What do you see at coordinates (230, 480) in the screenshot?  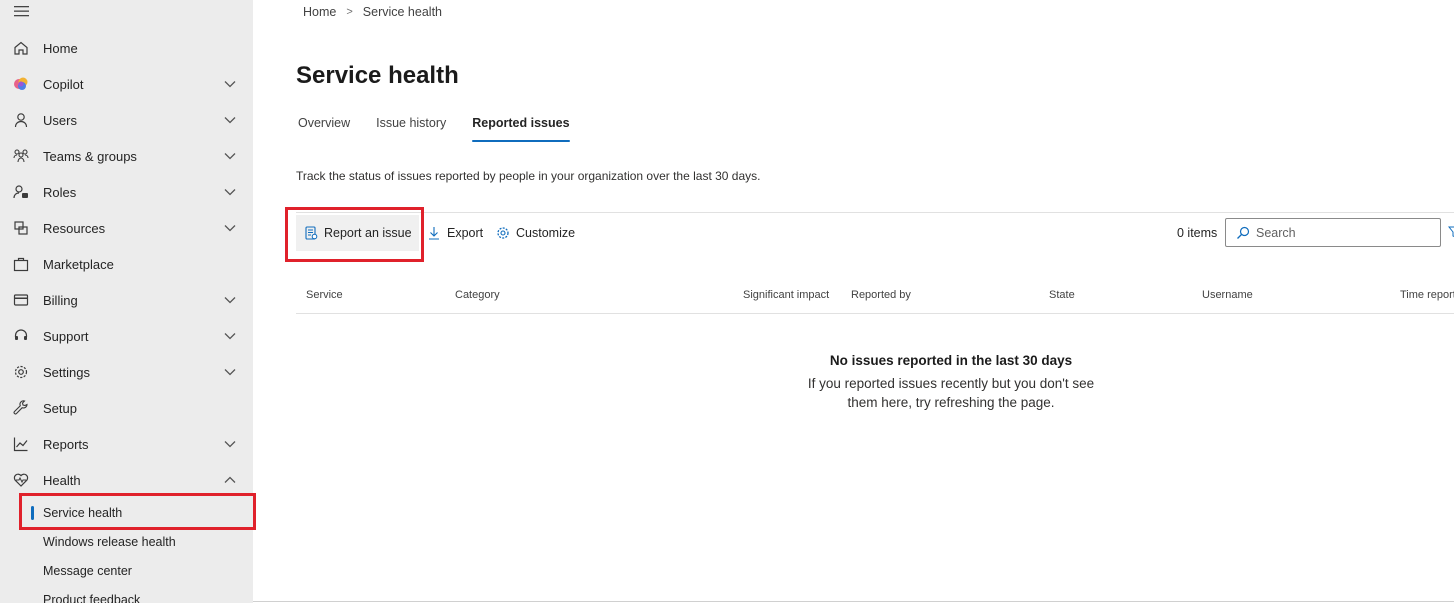 I see `chevron-up-icon` at bounding box center [230, 480].